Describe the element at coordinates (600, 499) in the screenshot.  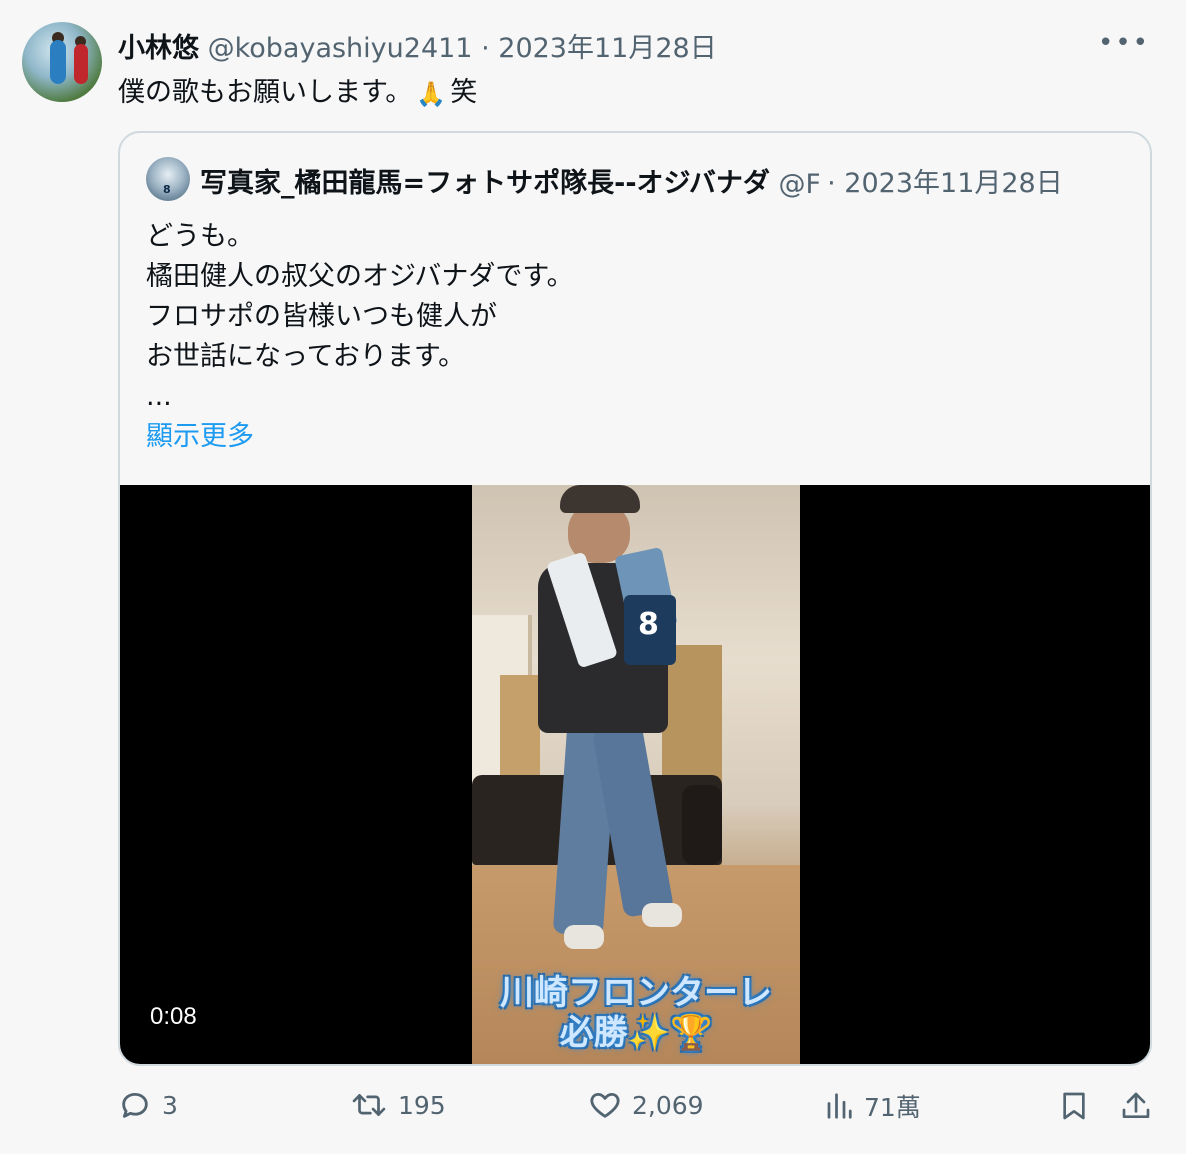
I see `person-hat` at that location.